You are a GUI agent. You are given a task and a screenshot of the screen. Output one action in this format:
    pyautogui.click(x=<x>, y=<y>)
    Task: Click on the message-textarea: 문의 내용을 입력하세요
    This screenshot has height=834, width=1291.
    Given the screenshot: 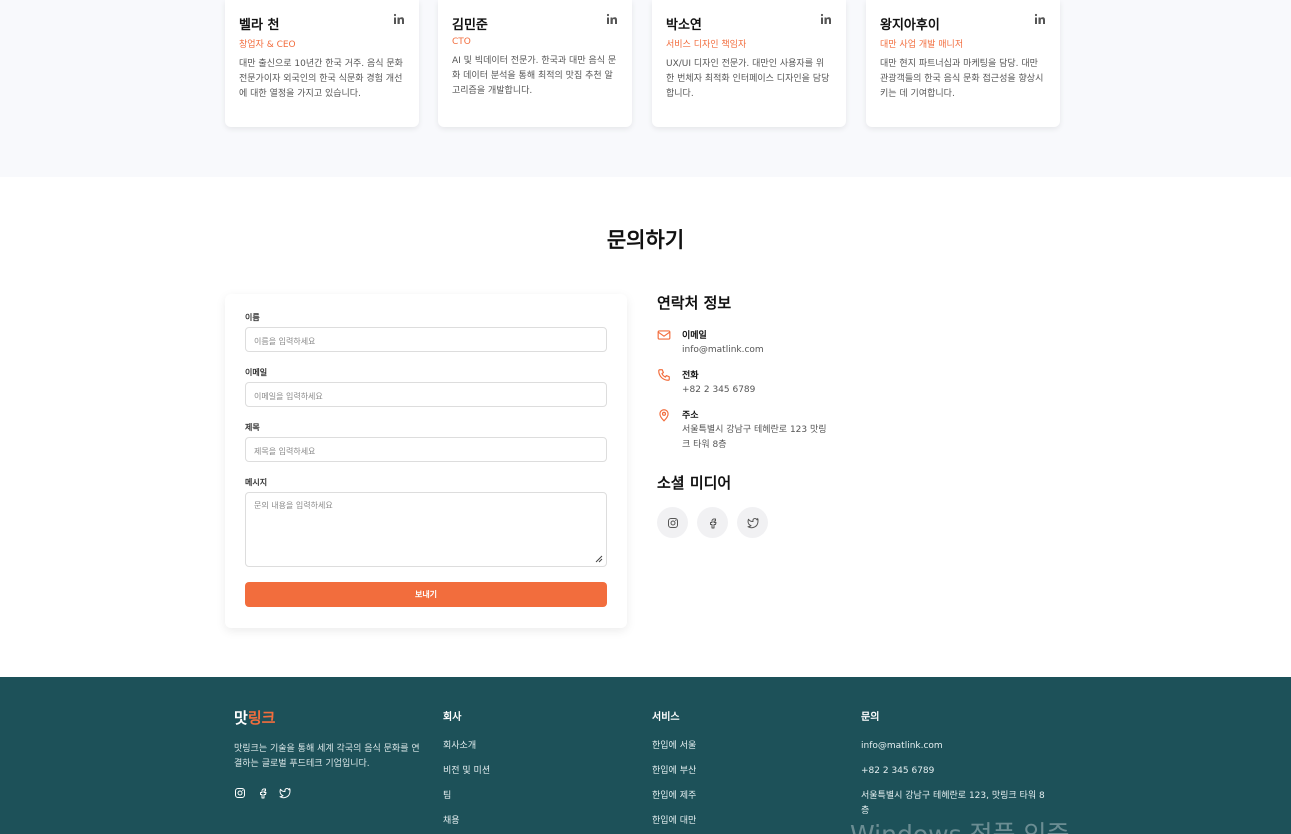 What is the action you would take?
    pyautogui.click(x=426, y=529)
    